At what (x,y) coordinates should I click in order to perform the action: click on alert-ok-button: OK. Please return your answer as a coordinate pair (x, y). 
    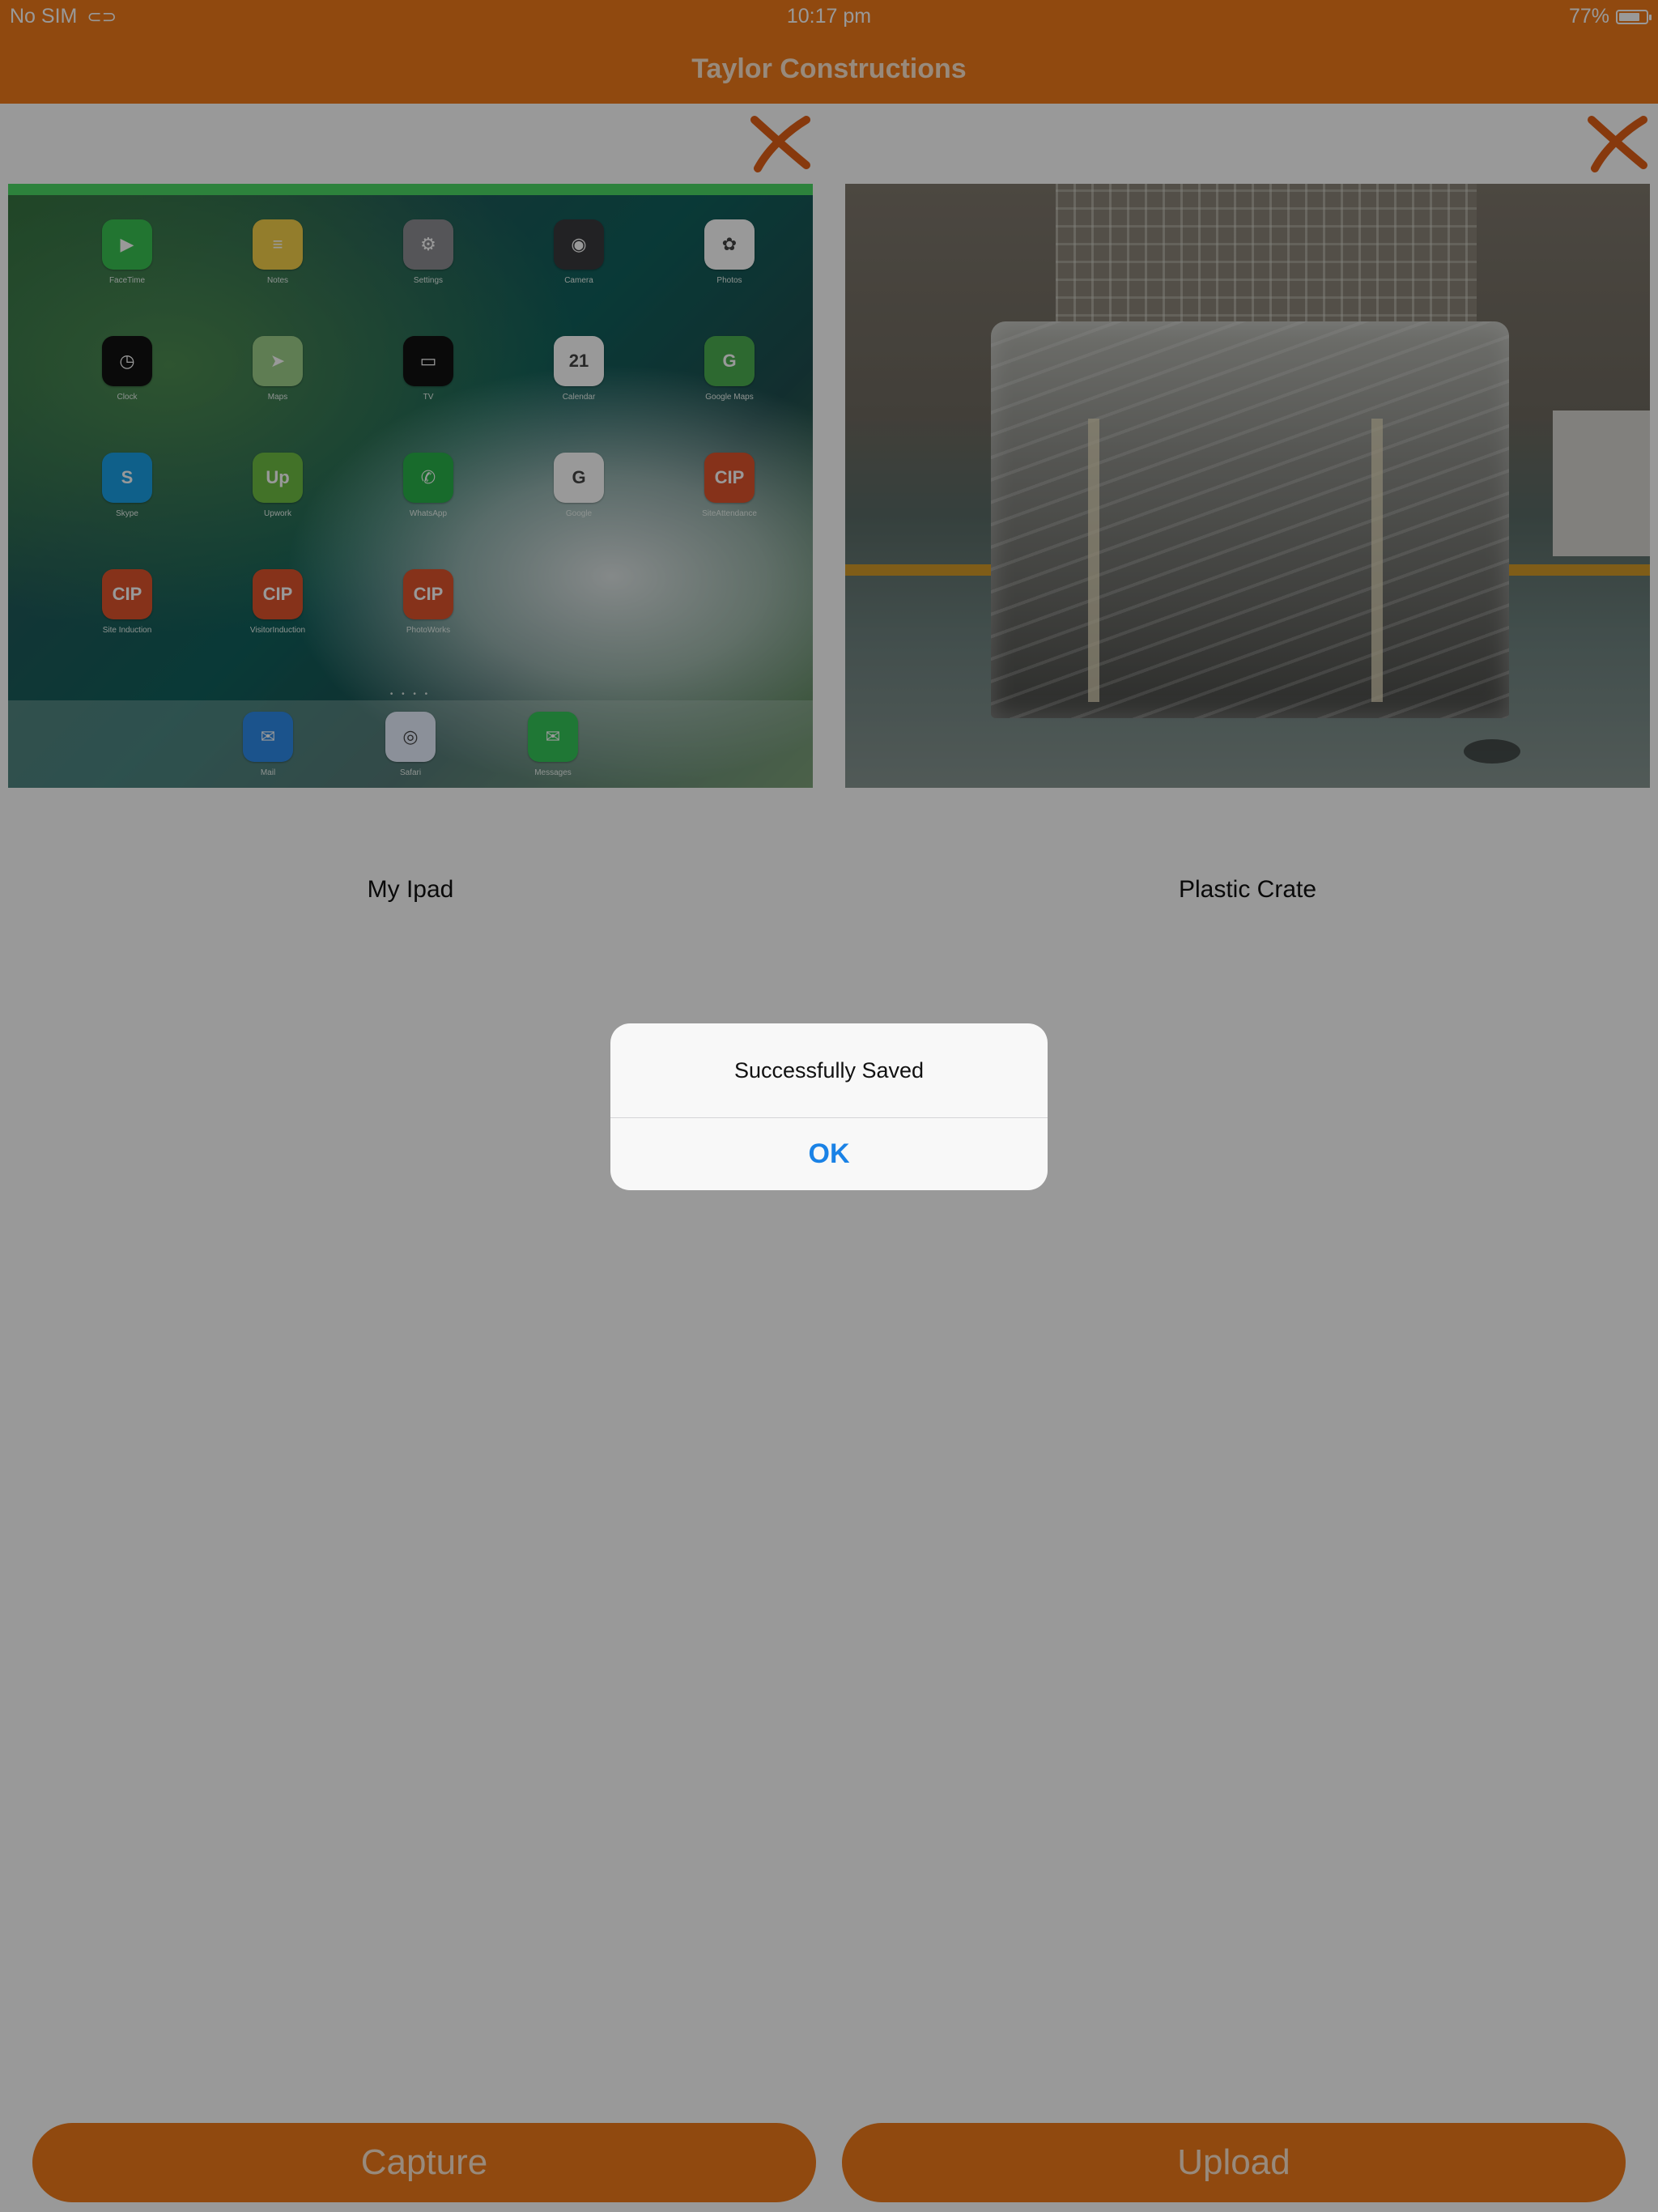
    Looking at the image, I should click on (829, 1154).